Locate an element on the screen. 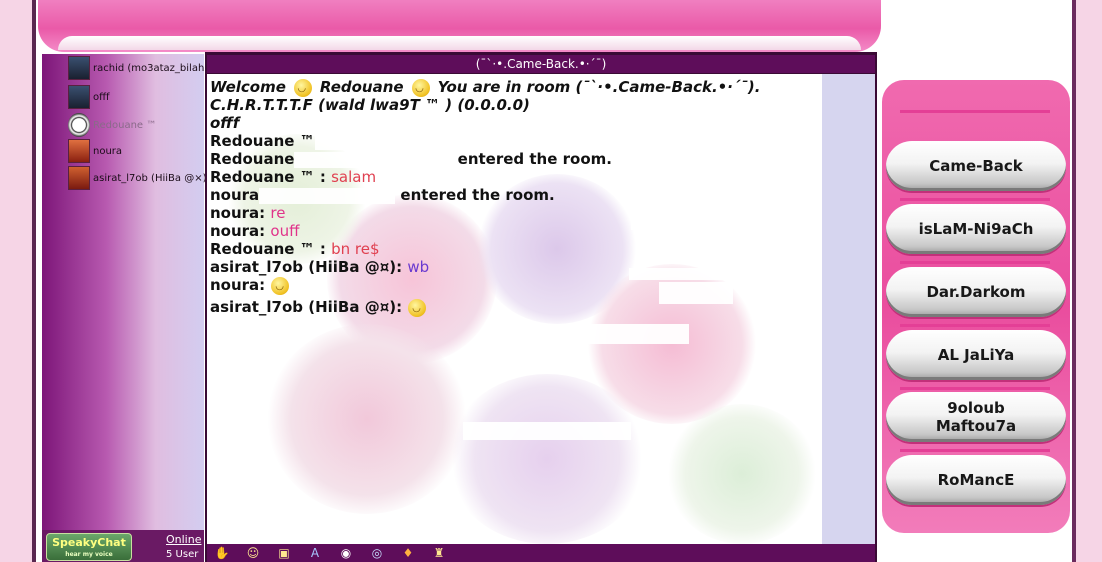 The width and height of the screenshot is (1102, 562). nav-button-label: Came-Back is located at coordinates (976, 166).